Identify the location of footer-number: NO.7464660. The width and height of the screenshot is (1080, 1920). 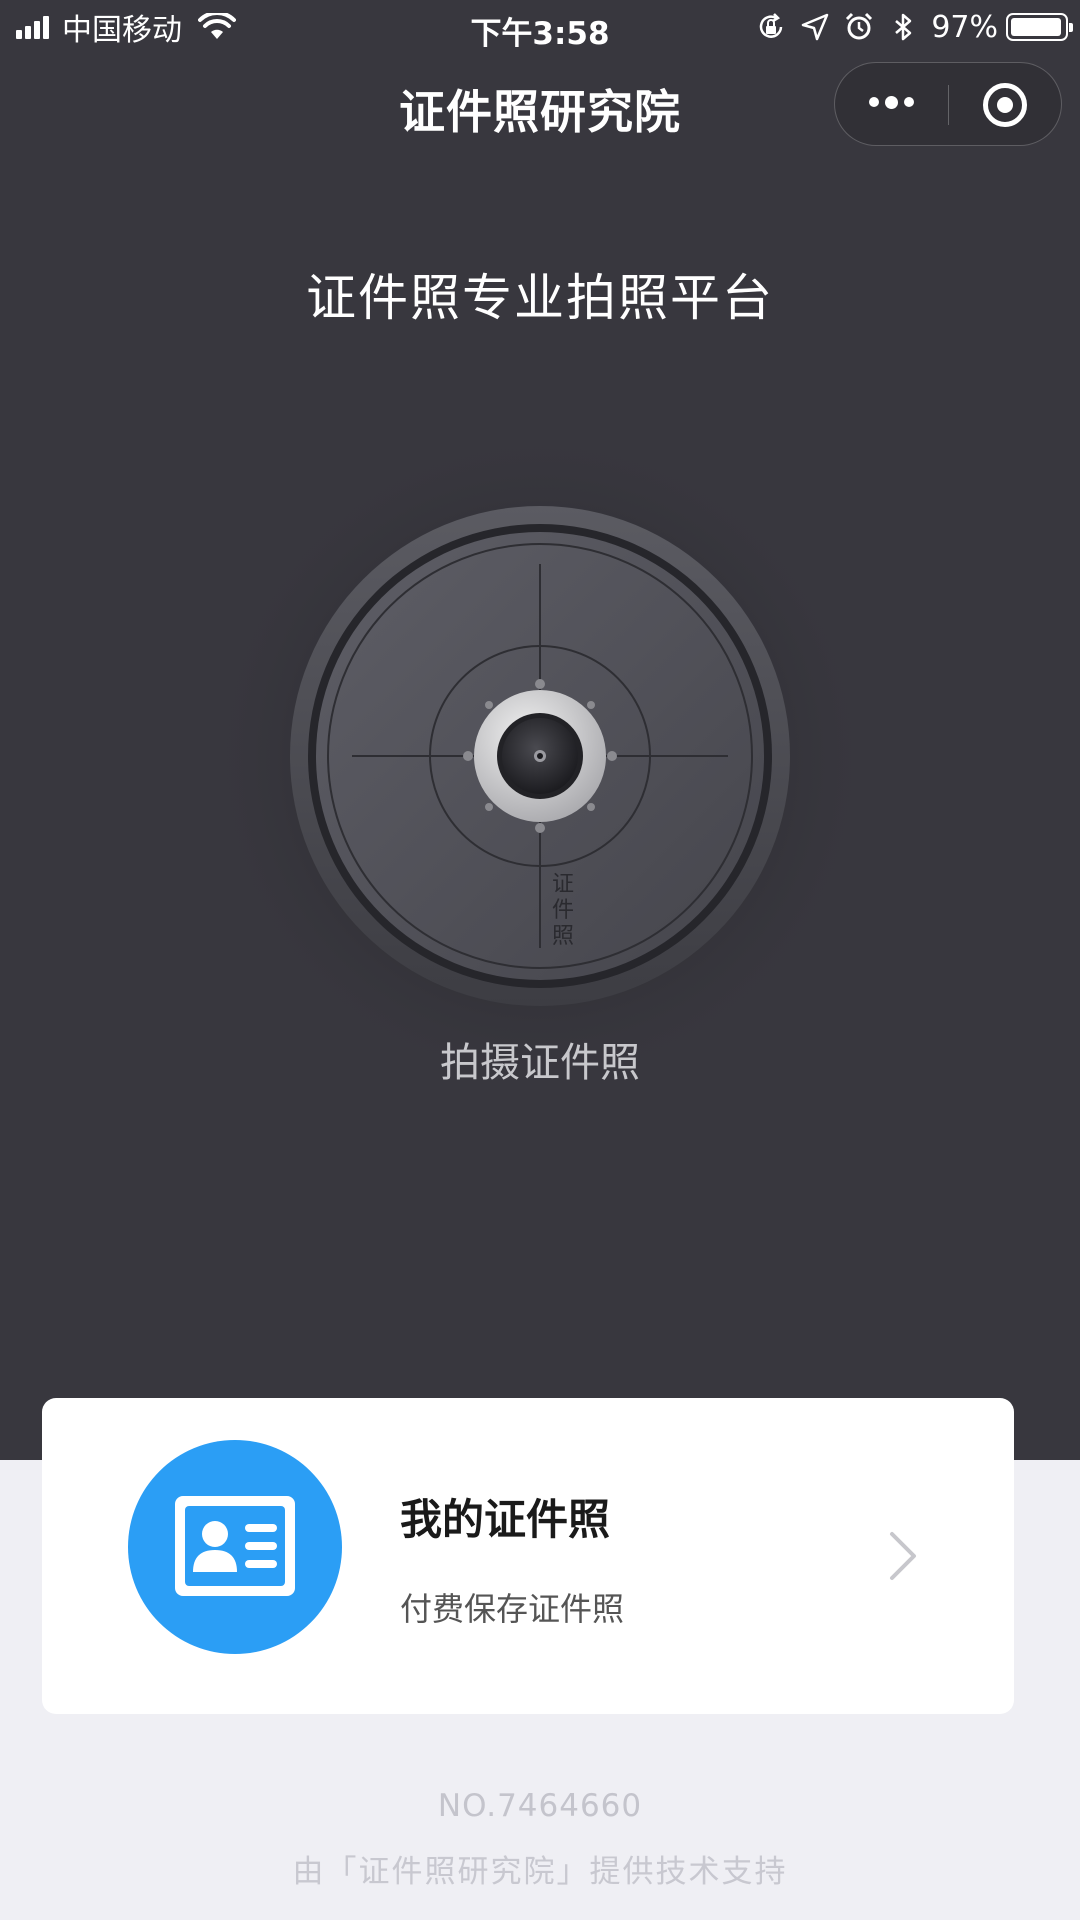
(540, 1806).